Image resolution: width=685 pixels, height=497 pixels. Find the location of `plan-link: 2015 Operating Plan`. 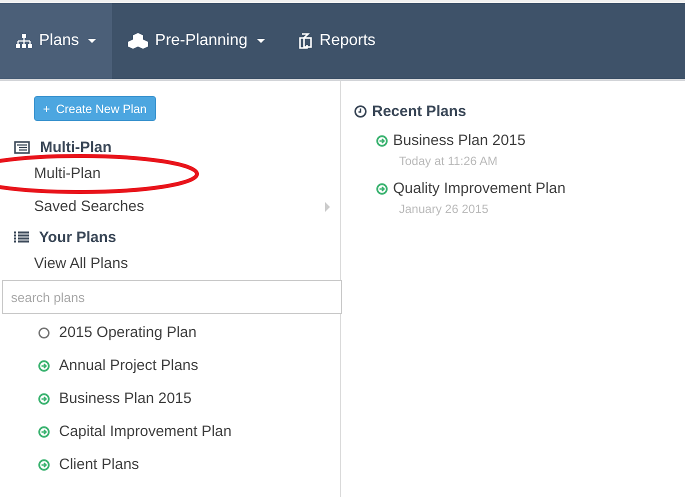

plan-link: 2015 Operating Plan is located at coordinates (128, 332).